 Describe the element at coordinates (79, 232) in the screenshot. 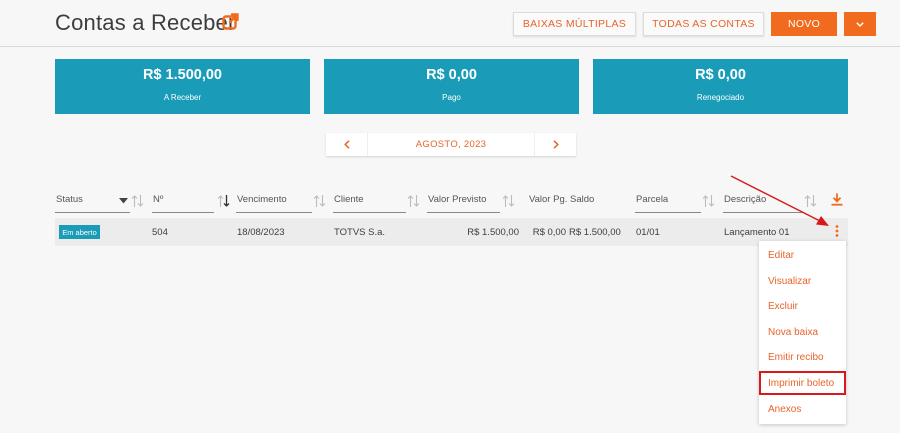

I see `status-badge: Em aberto` at that location.